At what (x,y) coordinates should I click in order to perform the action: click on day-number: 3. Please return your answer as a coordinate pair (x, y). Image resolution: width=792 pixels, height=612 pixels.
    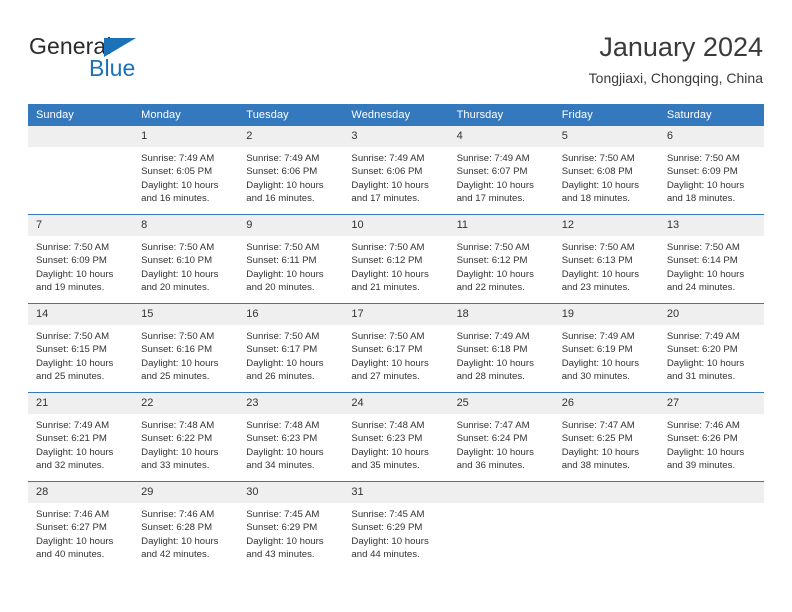
    Looking at the image, I should click on (396, 136).